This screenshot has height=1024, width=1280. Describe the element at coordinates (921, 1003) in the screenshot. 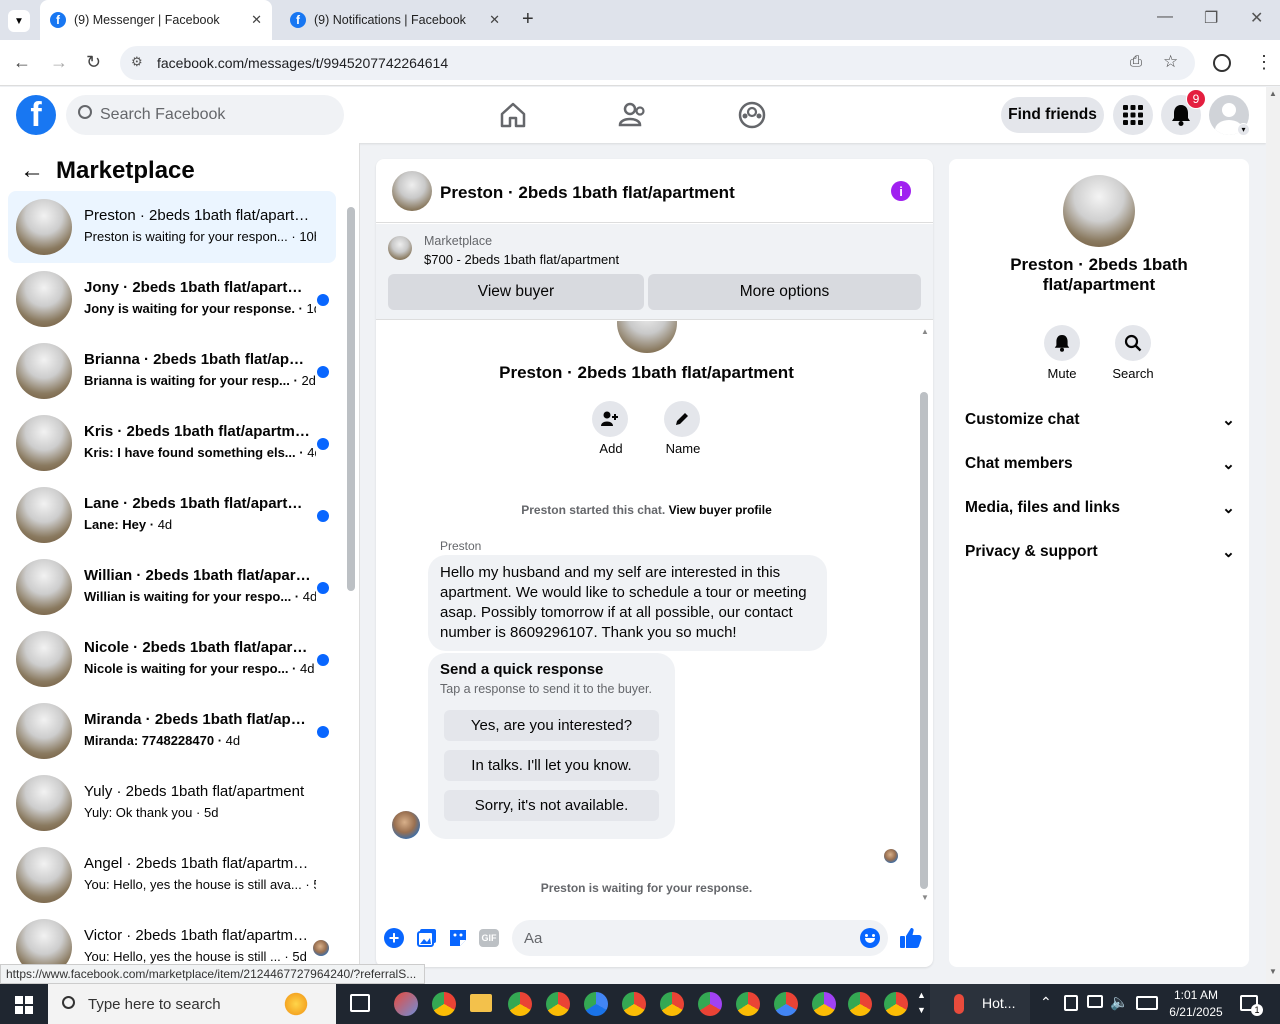

I see `taskbar-scroll-arrows: ▲ ▼` at that location.